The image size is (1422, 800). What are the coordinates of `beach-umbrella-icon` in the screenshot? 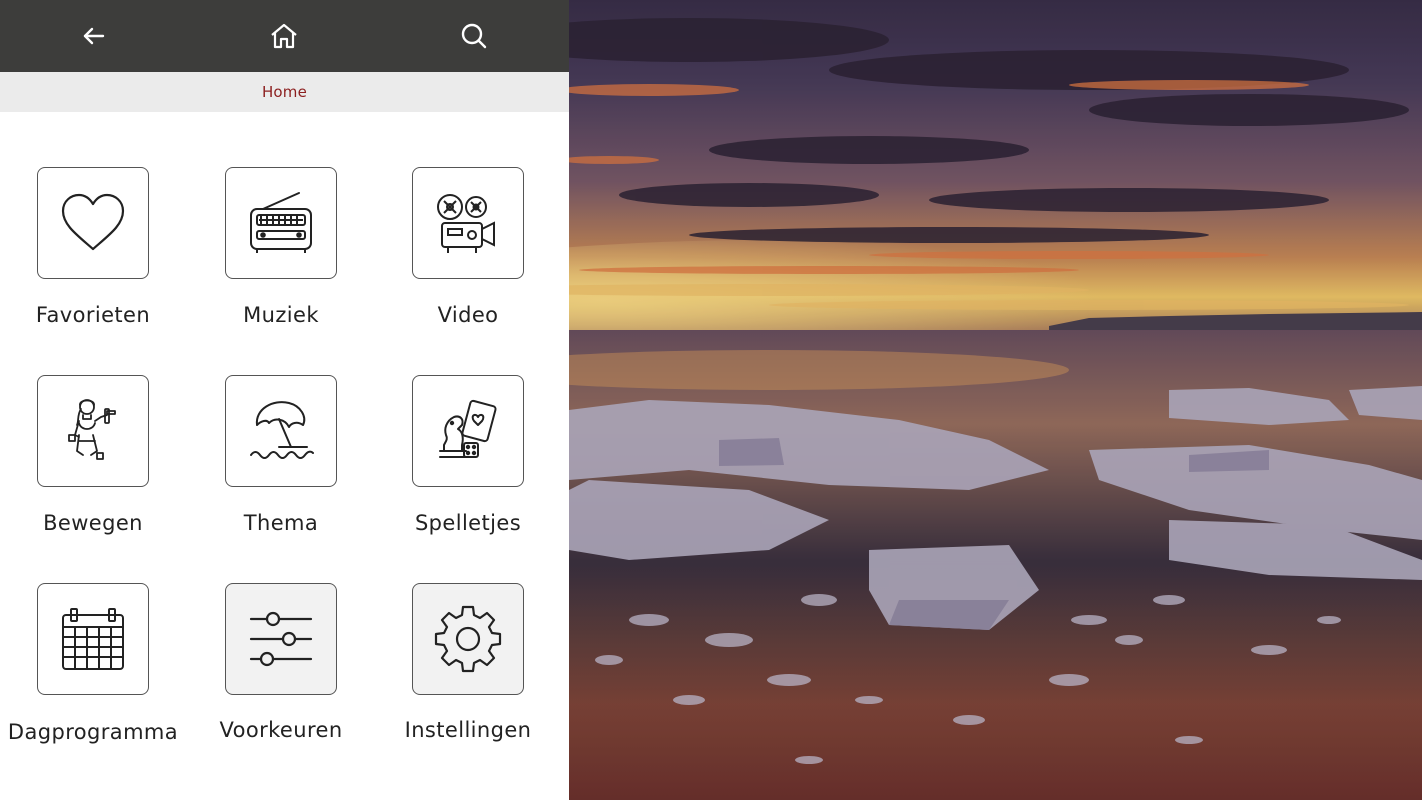 It's located at (282, 430).